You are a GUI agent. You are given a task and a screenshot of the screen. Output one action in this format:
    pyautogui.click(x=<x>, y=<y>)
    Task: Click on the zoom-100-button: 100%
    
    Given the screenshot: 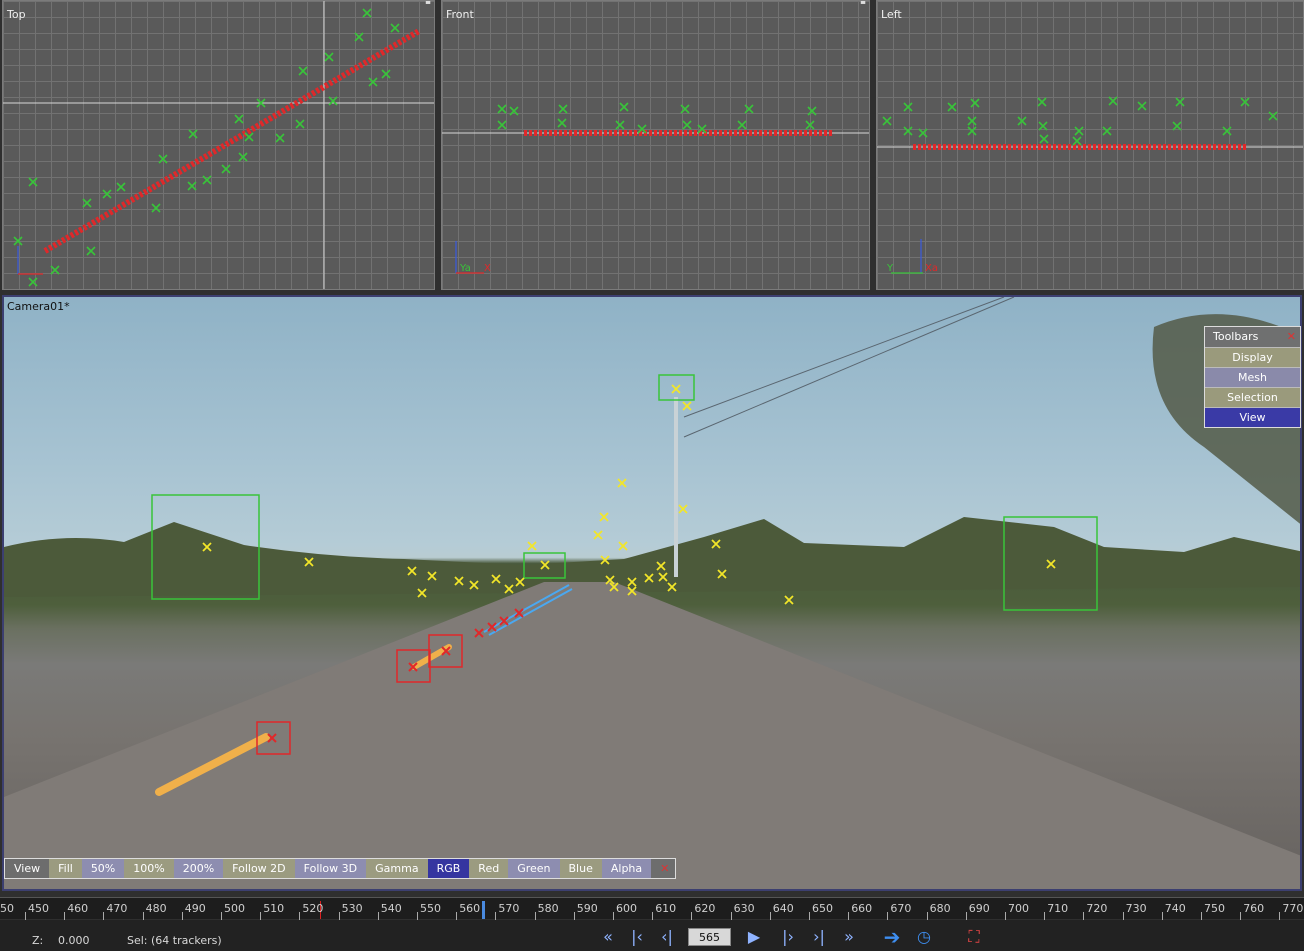 What is the action you would take?
    pyautogui.click(x=149, y=868)
    